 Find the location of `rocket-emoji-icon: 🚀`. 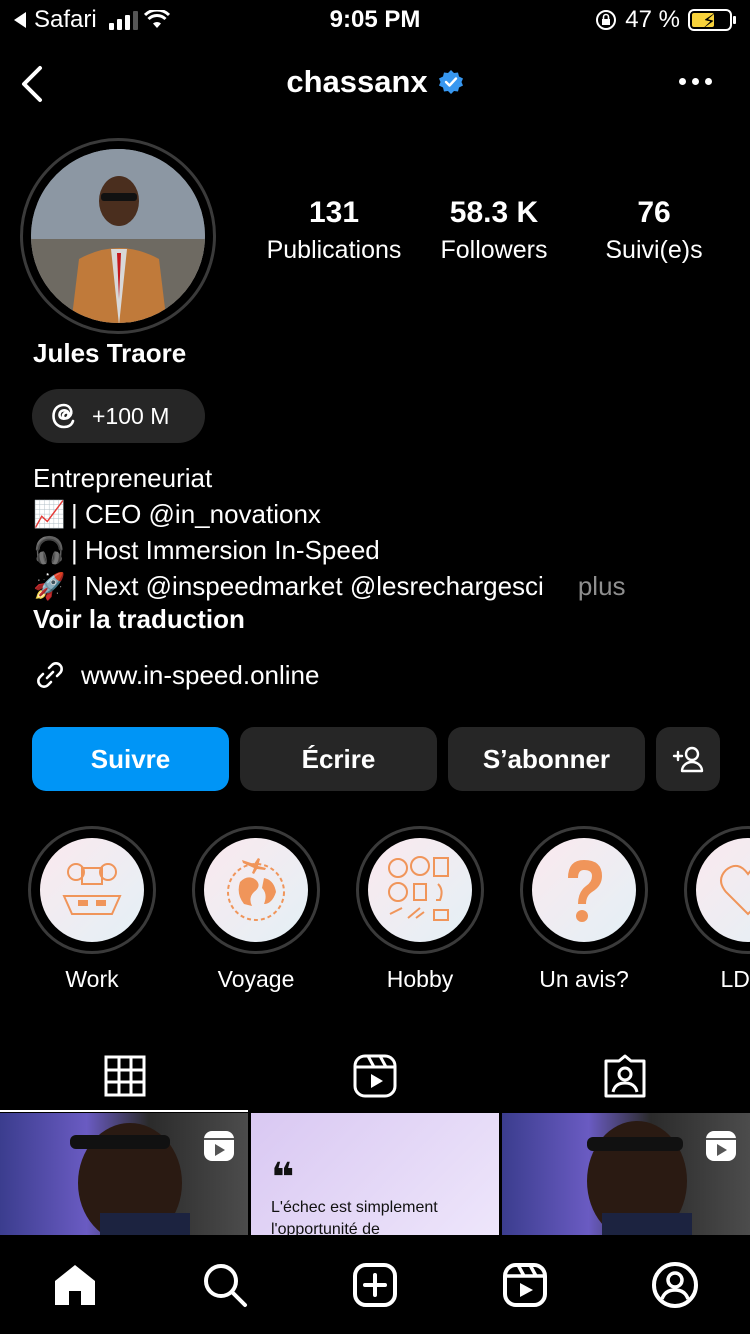

rocket-emoji-icon: 🚀 is located at coordinates (49, 586).